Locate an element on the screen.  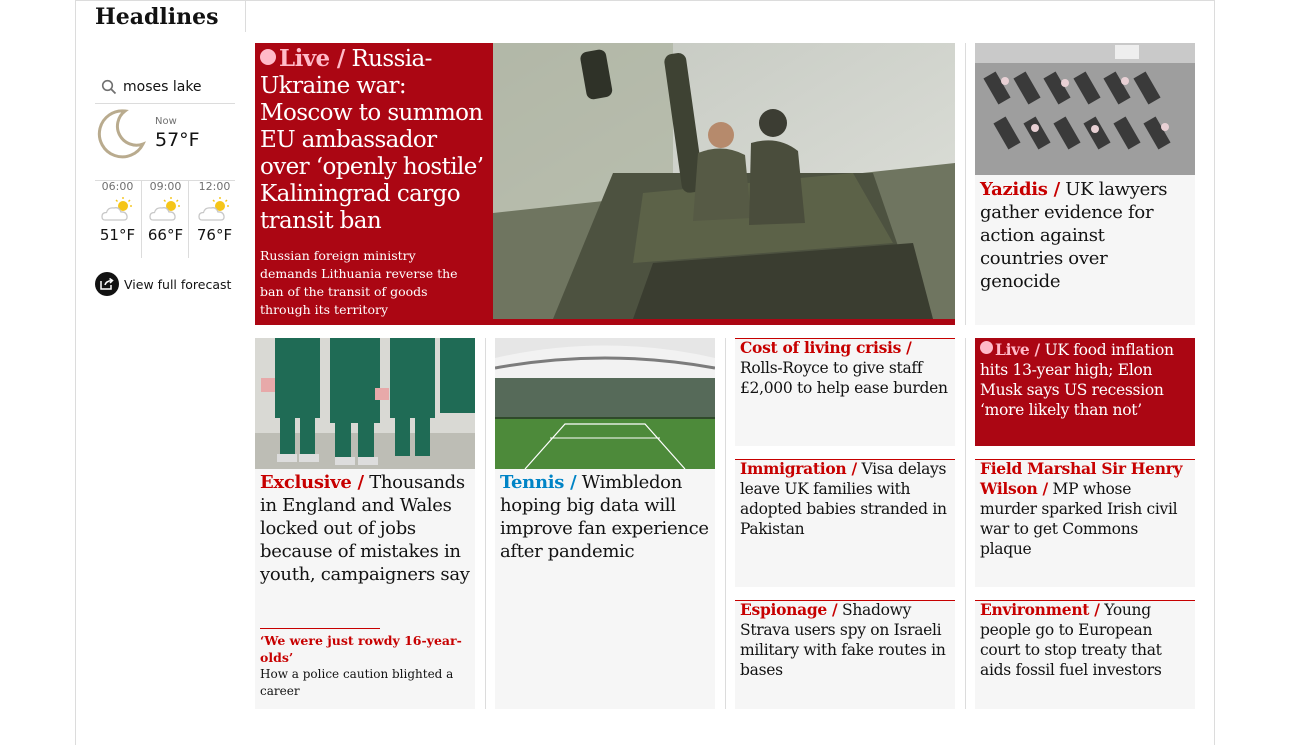
exclusive-kicker: Exclusive / is located at coordinates (312, 482).